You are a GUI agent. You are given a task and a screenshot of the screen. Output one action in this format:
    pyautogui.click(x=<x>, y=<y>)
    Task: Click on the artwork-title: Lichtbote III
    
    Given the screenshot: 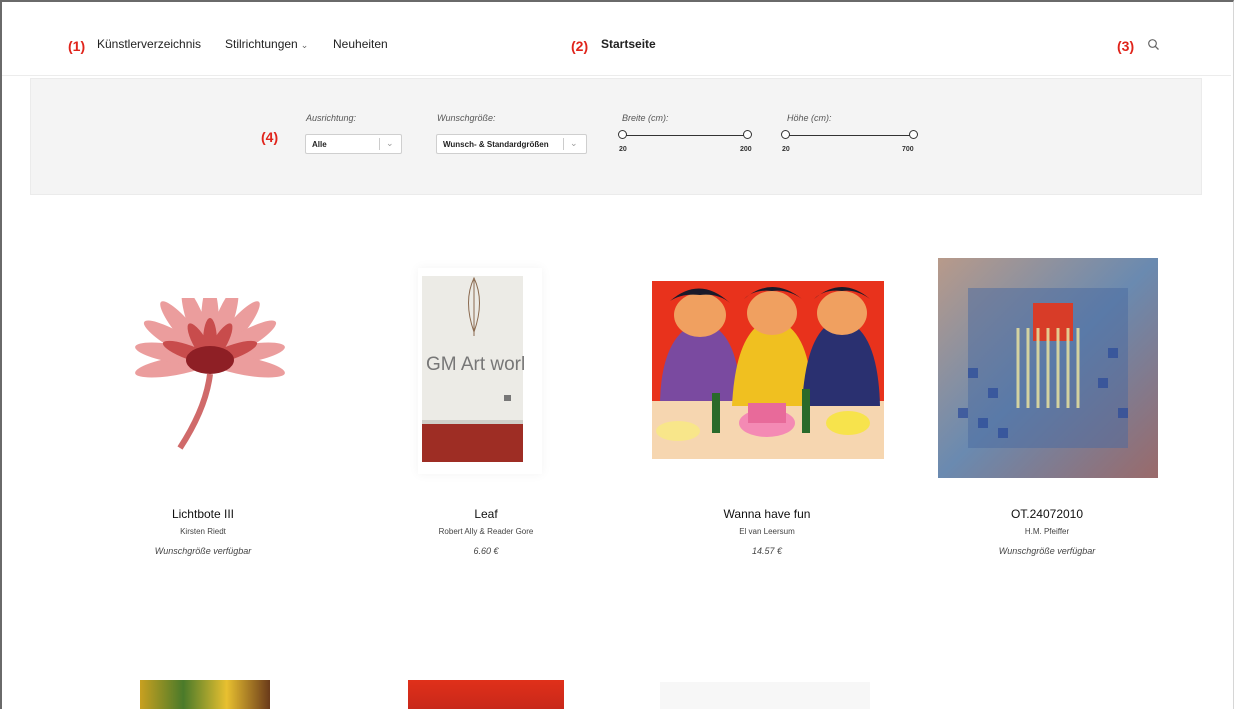 What is the action you would take?
    pyautogui.click(x=203, y=514)
    